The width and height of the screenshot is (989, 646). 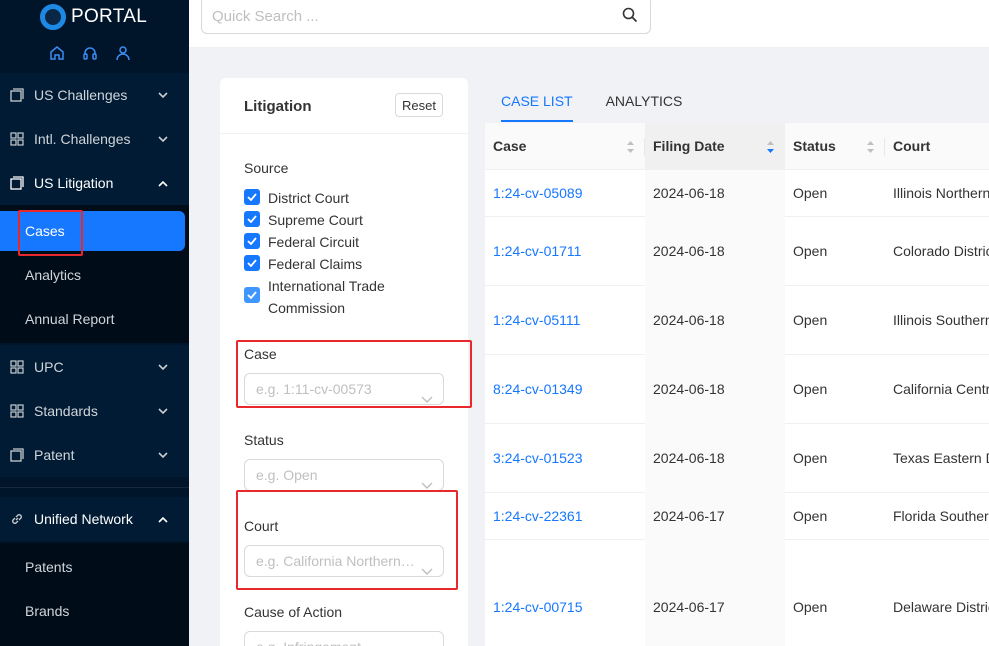 What do you see at coordinates (331, 297) in the screenshot?
I see `checkbox-international-trade-commission: International Trade Commission` at bounding box center [331, 297].